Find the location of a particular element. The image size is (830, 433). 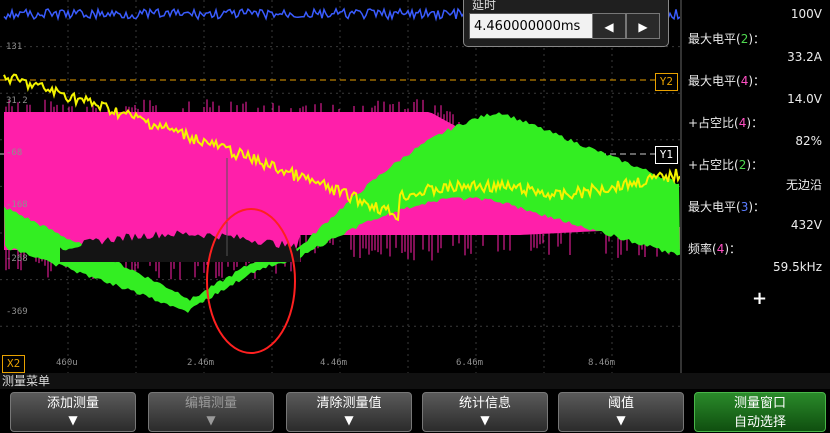

measurement-value: 33.2A is located at coordinates (804, 57).